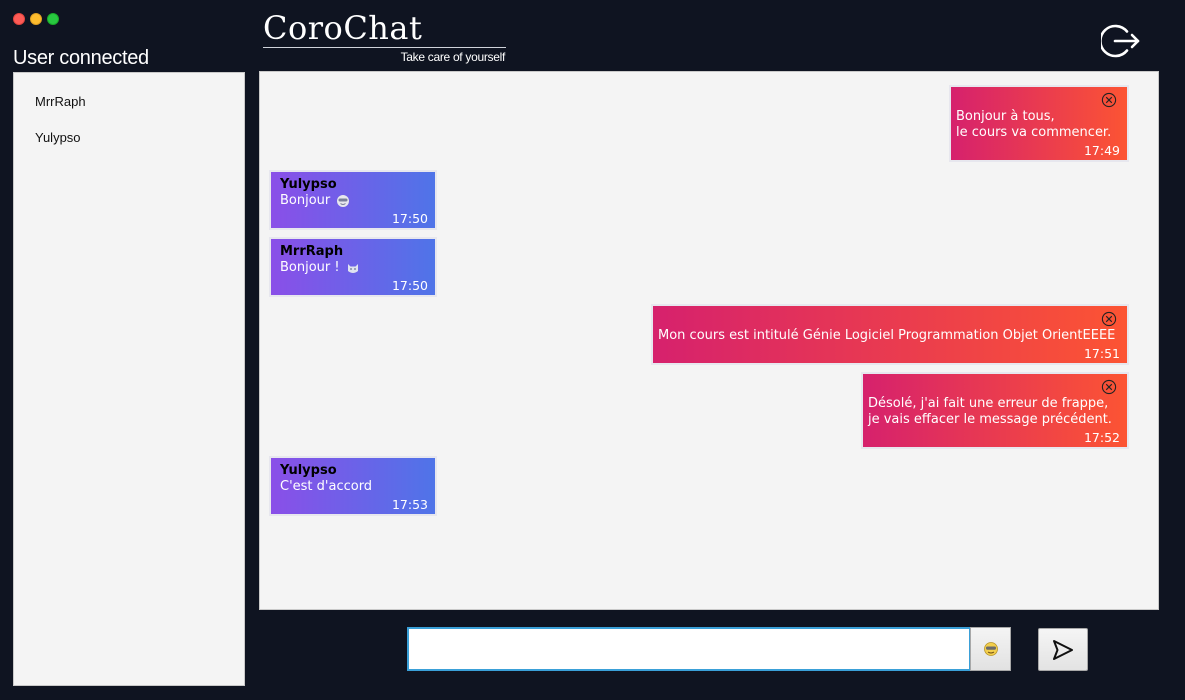 The image size is (1185, 700). I want to click on message-time: 17:51, so click(1101, 353).